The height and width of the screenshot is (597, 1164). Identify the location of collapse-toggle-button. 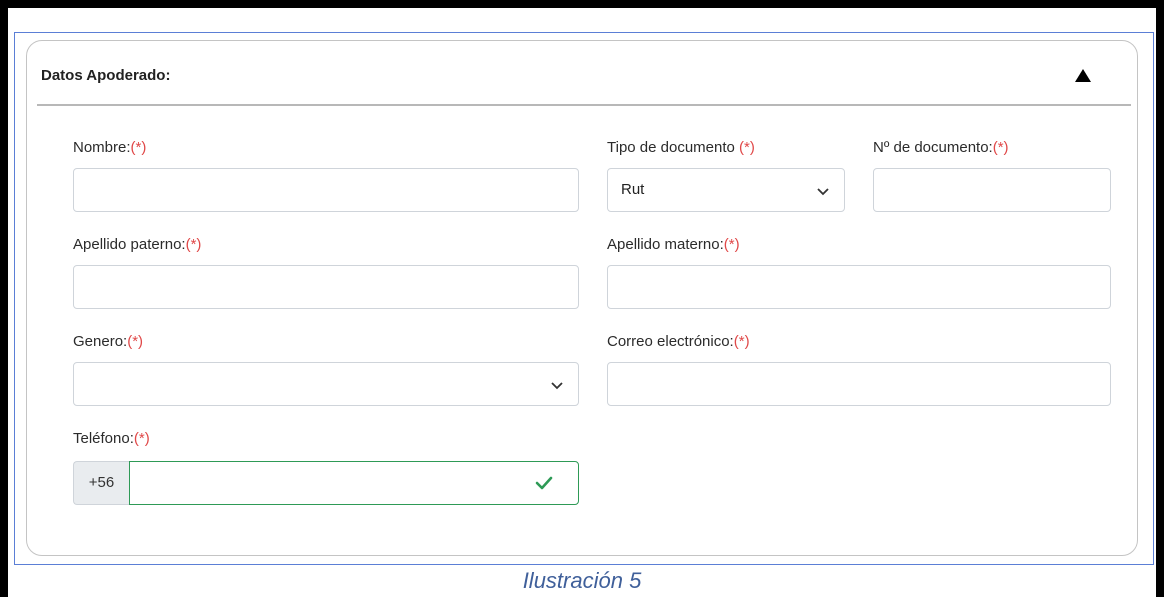
(1083, 75).